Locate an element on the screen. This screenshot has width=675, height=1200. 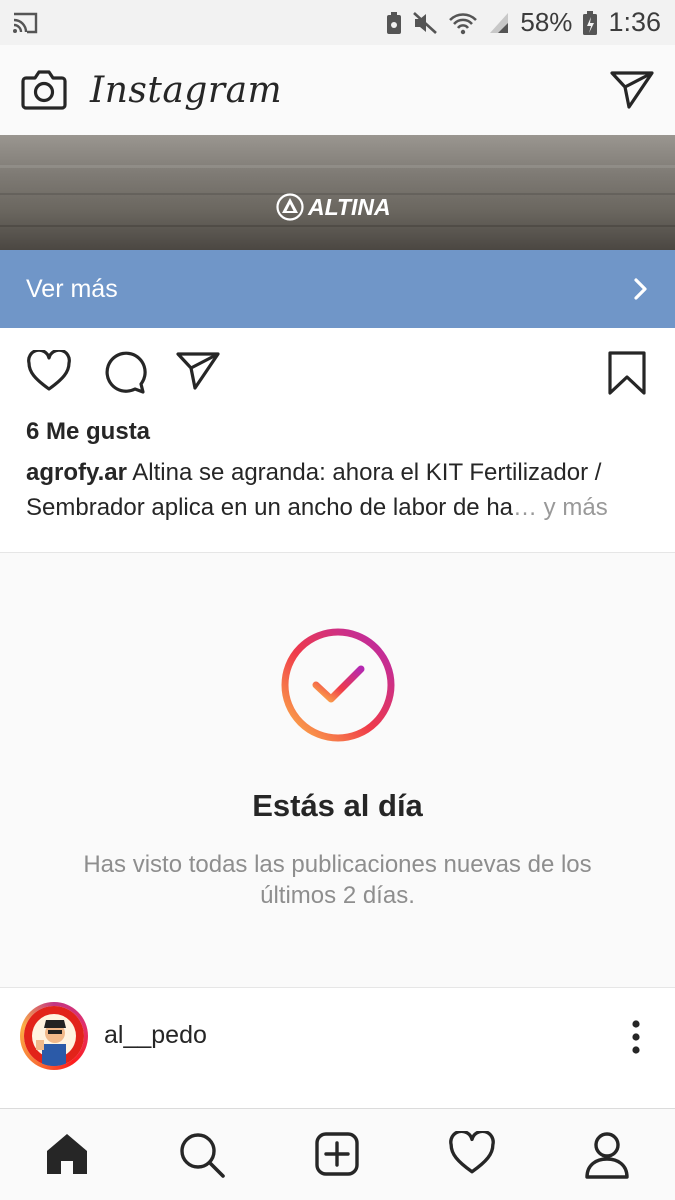
bottom-navigation is located at coordinates (337, 1154).